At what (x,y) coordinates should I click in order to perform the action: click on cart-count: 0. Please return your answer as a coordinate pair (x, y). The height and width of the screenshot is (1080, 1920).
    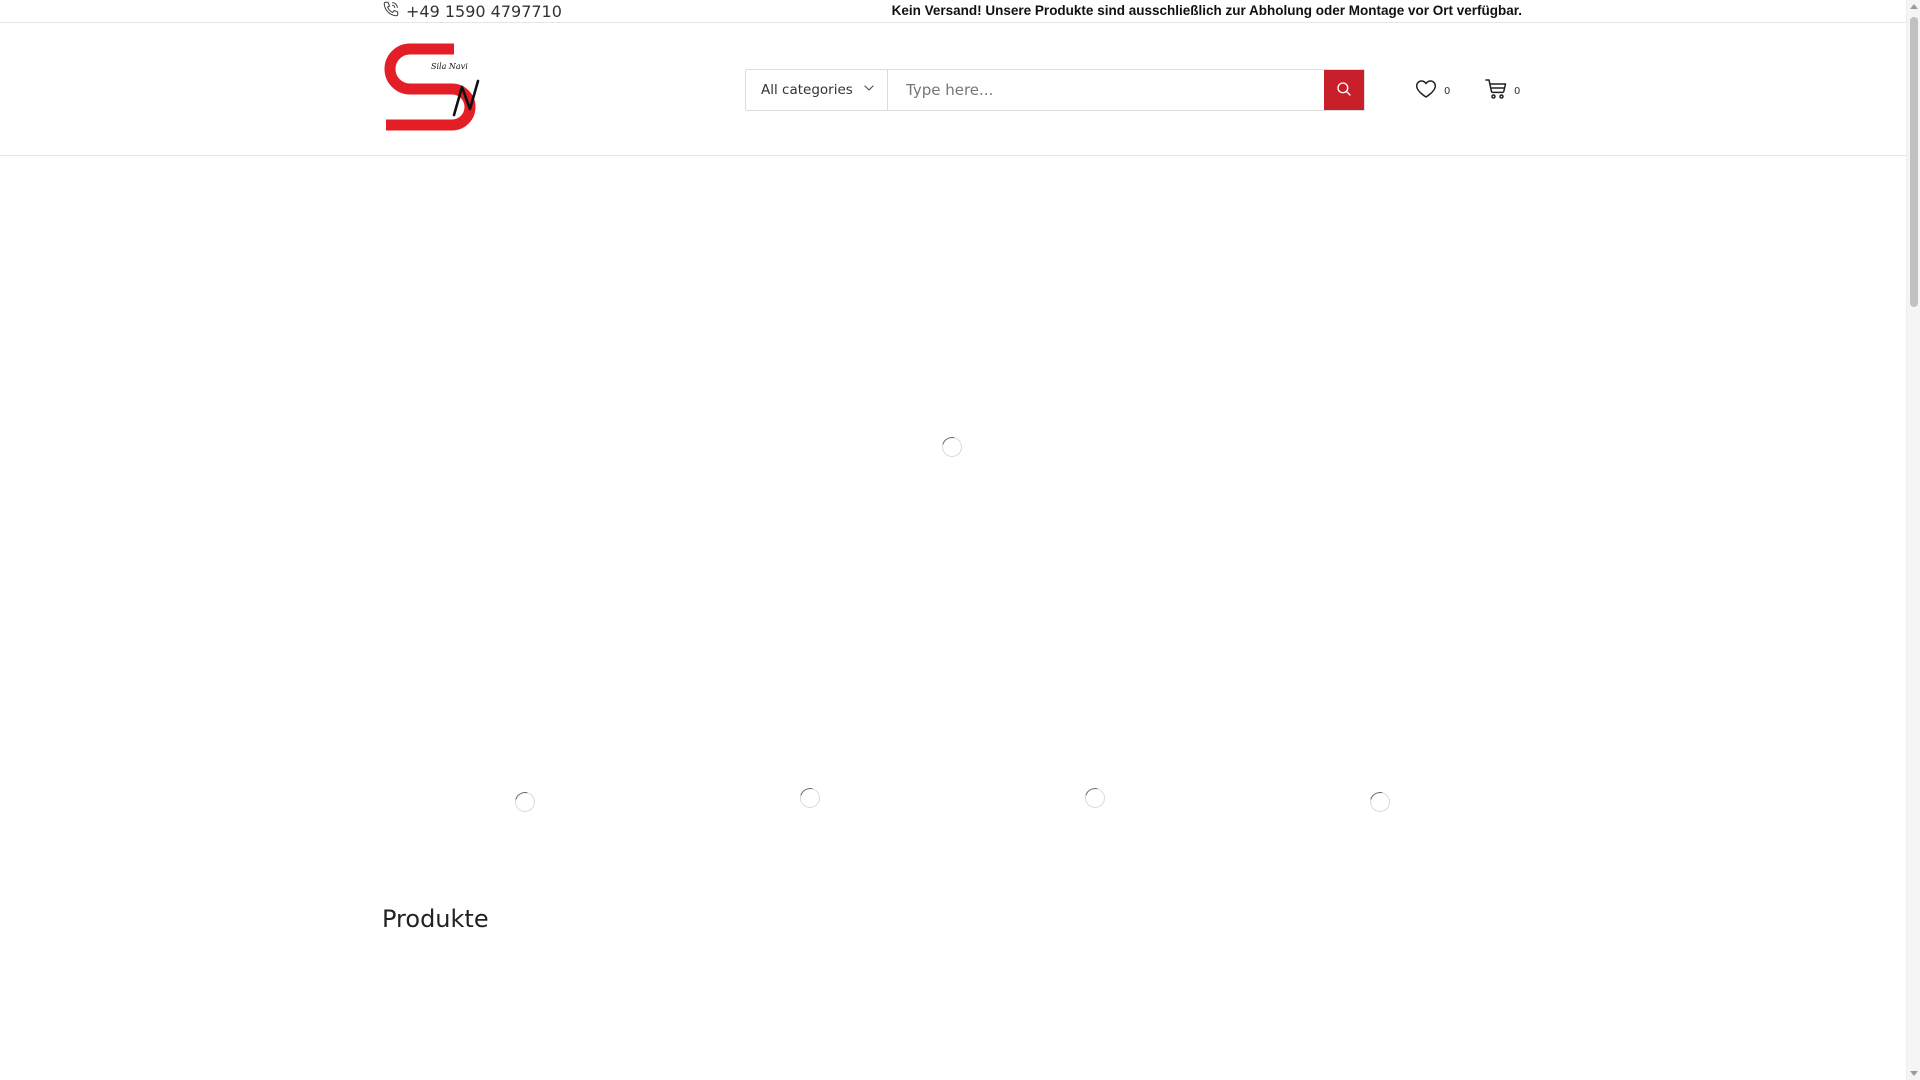
    Looking at the image, I should click on (1517, 91).